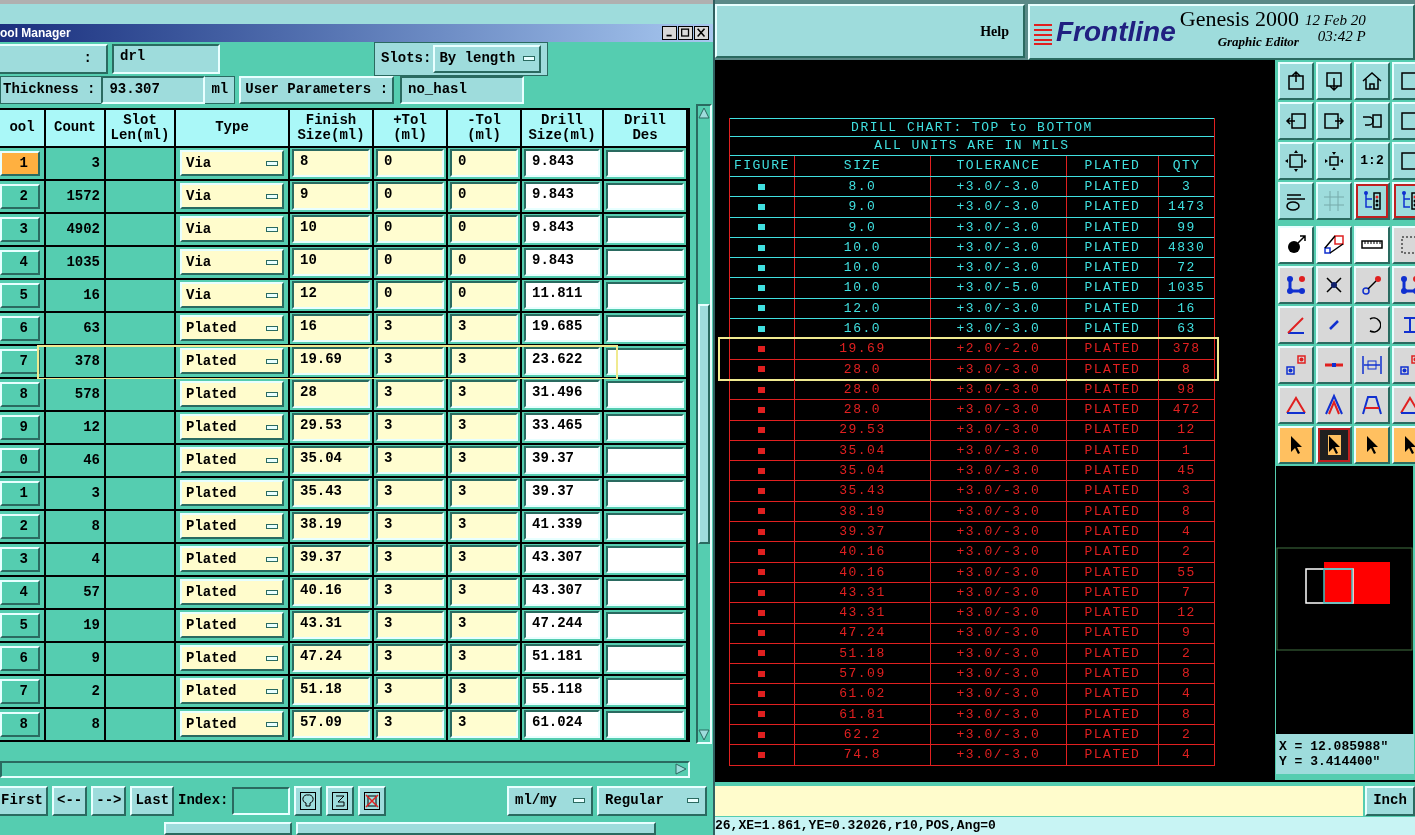 The height and width of the screenshot is (835, 1415). Describe the element at coordinates (331, 493) in the screenshot. I see `finish-size-field: 35.43` at that location.